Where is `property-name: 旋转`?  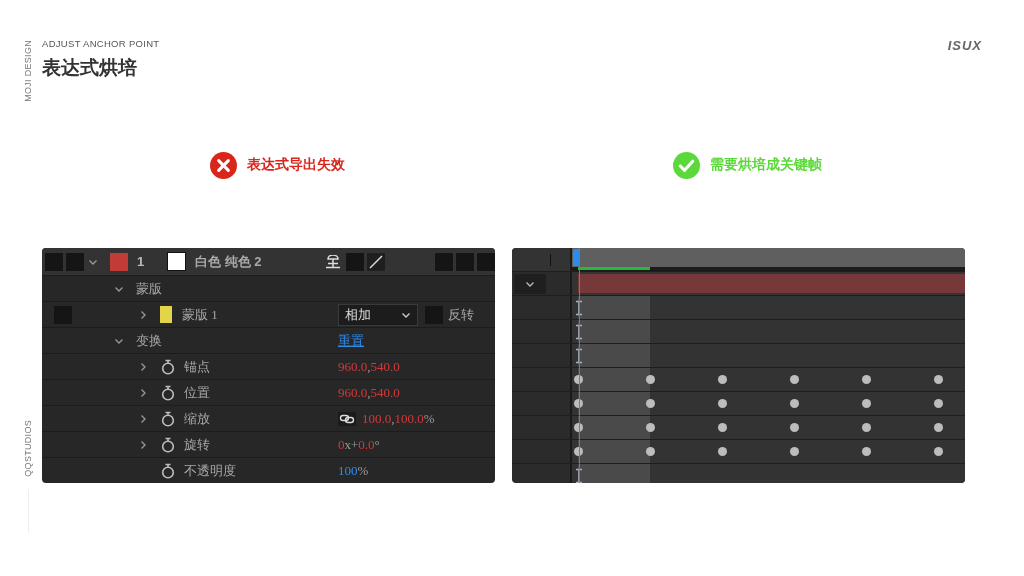
property-name: 旋转 is located at coordinates (197, 444).